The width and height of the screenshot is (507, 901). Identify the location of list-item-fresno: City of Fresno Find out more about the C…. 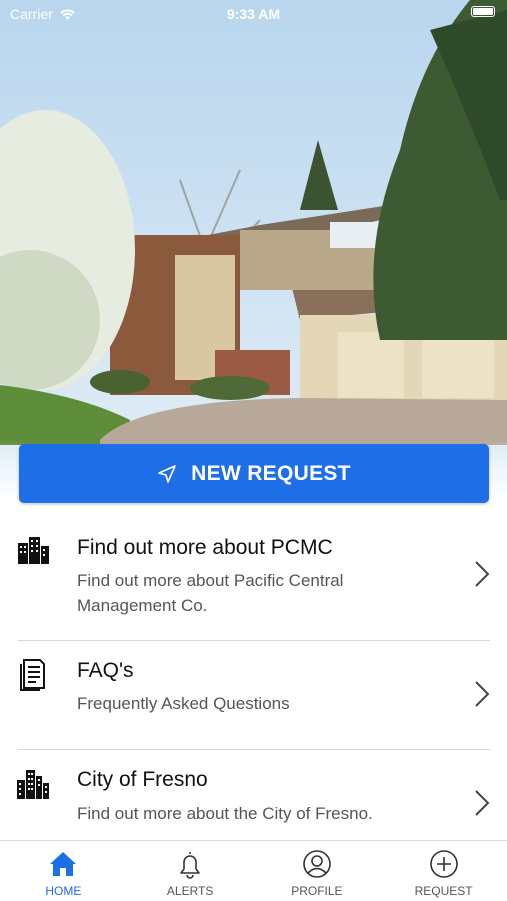
(253, 799).